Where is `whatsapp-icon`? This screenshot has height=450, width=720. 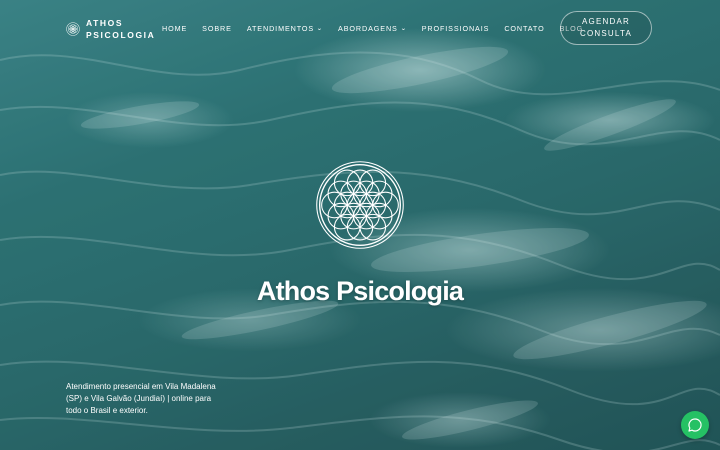
whatsapp-icon is located at coordinates (695, 425).